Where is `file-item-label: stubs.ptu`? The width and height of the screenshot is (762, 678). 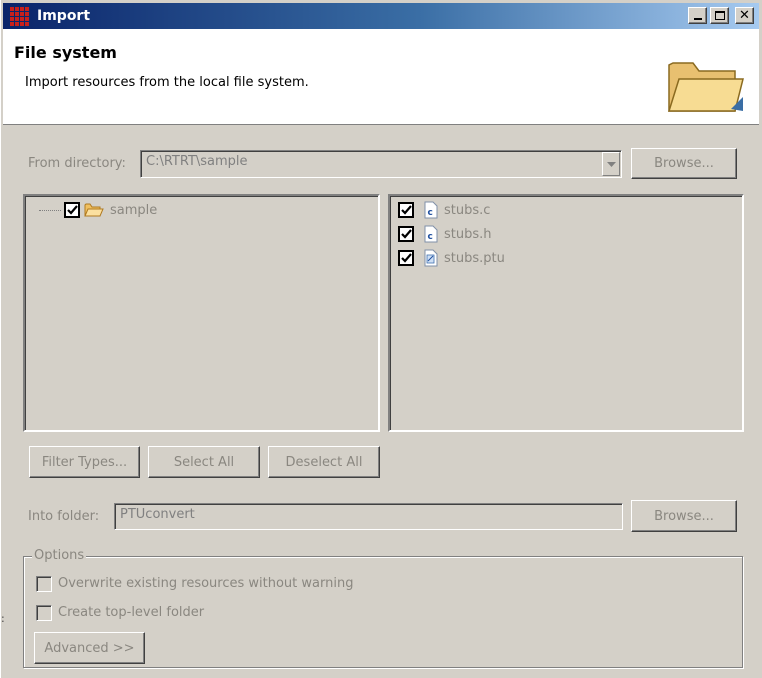 file-item-label: stubs.ptu is located at coordinates (474, 258).